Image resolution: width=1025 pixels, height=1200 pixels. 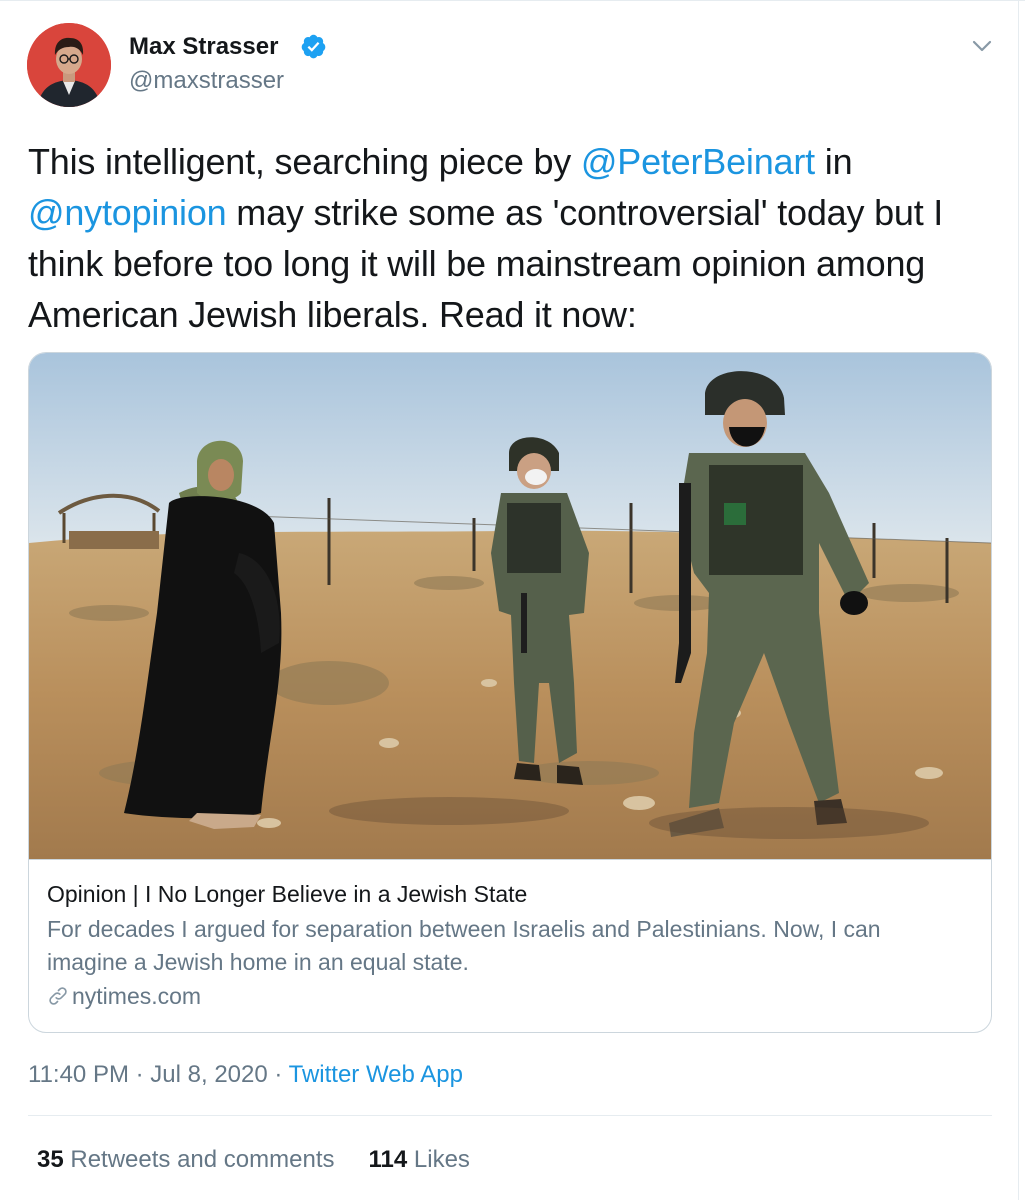 What do you see at coordinates (58, 996) in the screenshot?
I see `link-icon` at bounding box center [58, 996].